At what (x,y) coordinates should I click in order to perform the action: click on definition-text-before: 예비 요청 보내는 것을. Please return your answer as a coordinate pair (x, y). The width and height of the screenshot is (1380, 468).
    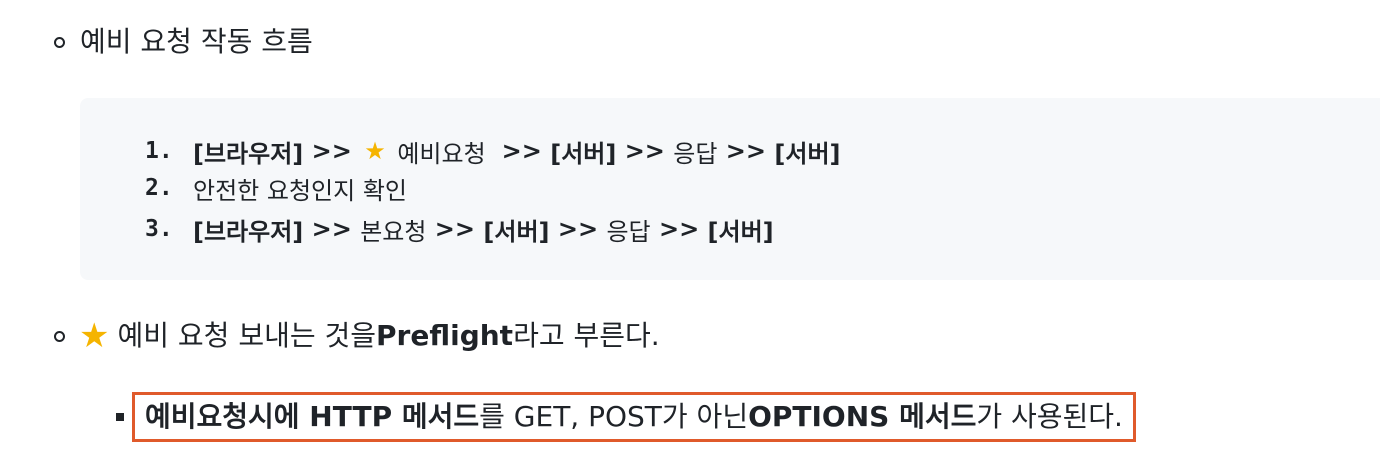
    Looking at the image, I should click on (247, 335).